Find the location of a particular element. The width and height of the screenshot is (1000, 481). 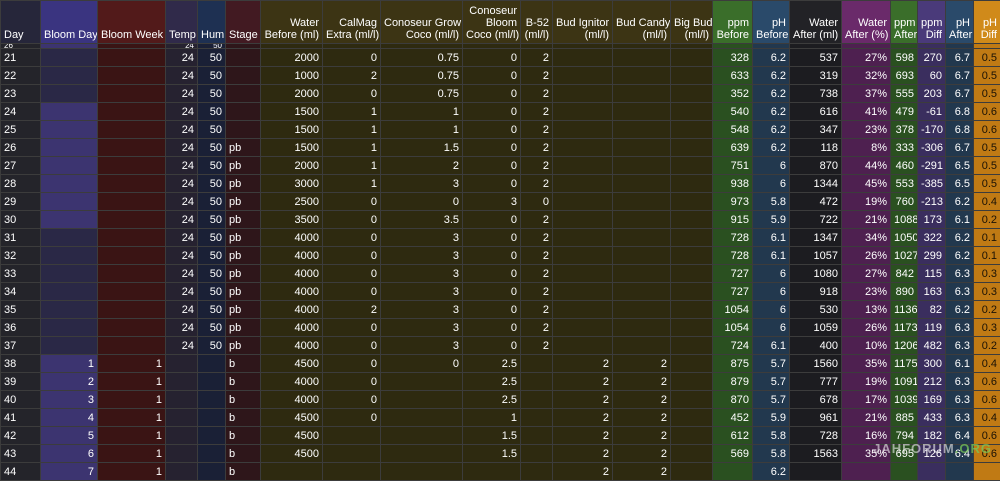

cell-ph-before: 6.1 is located at coordinates (771, 238).